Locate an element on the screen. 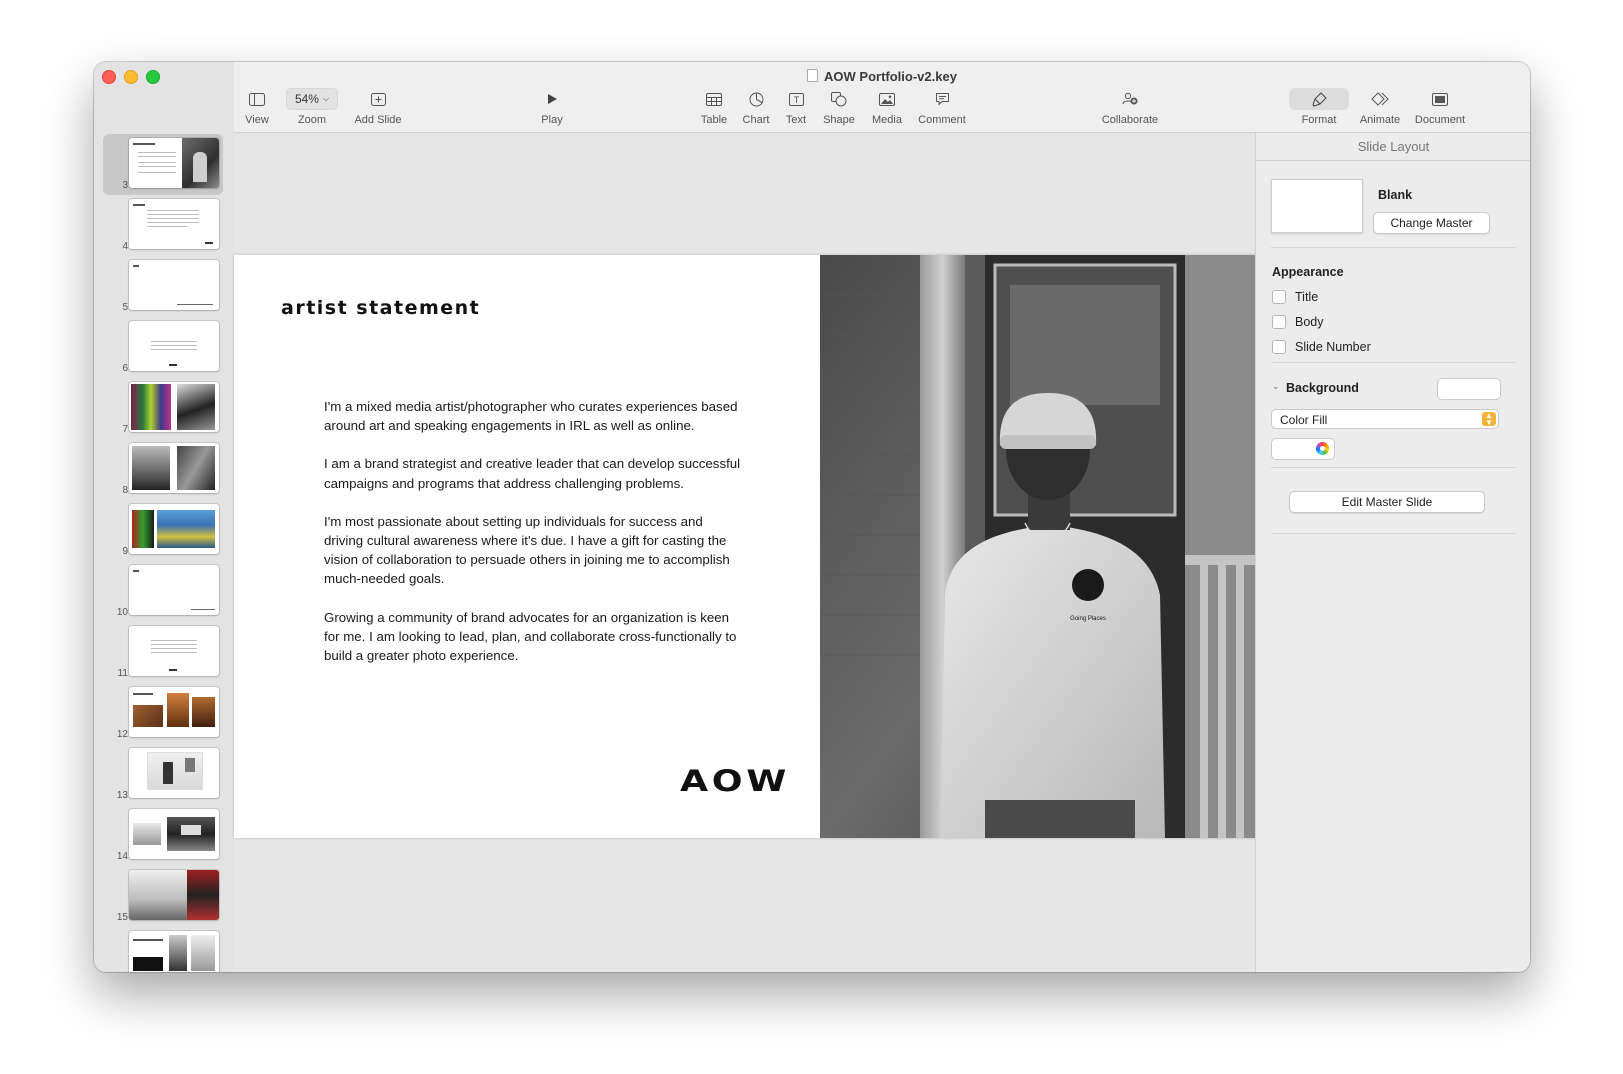 The height and width of the screenshot is (1074, 1623). text-box-icon: T is located at coordinates (796, 99).